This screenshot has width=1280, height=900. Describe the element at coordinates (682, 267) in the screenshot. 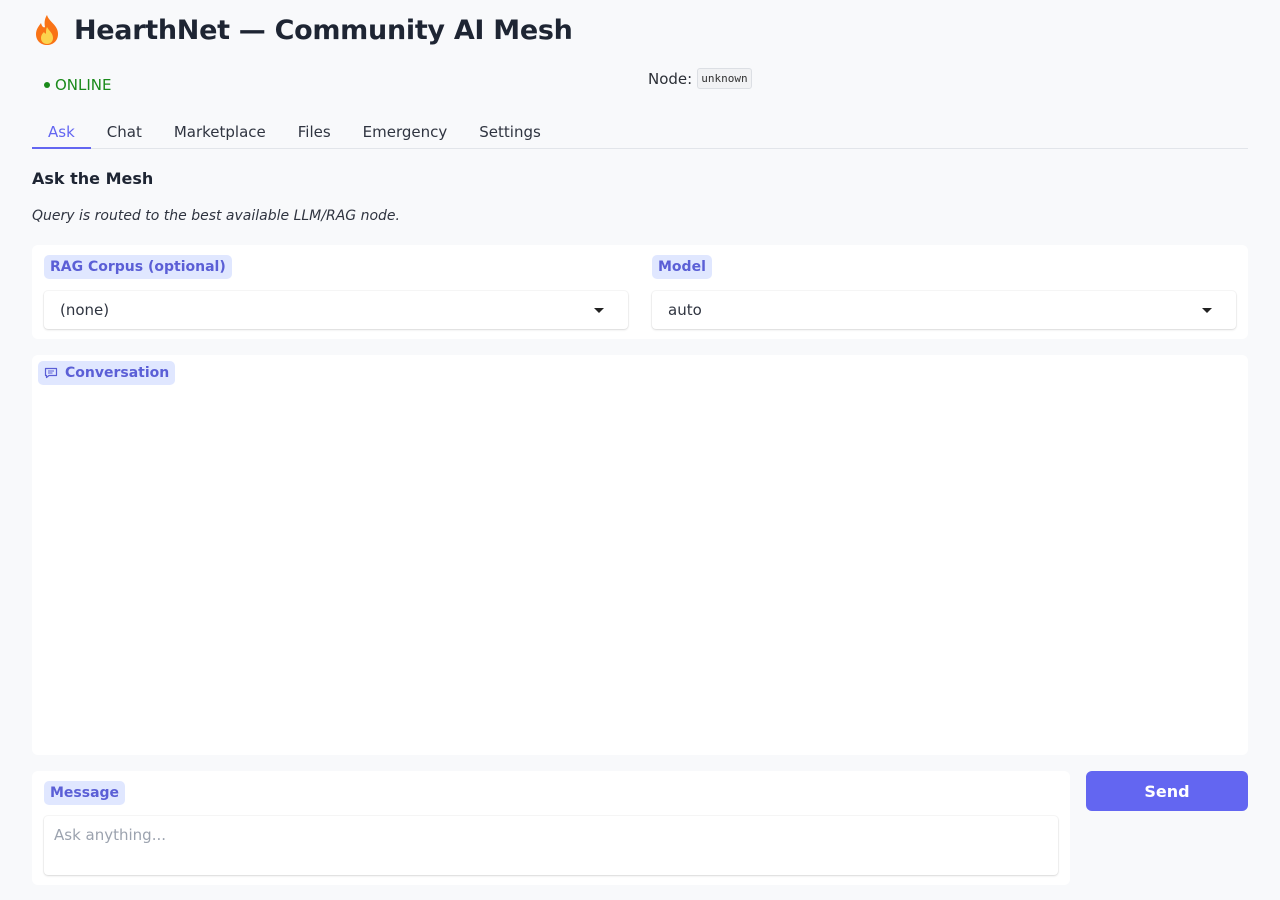

I see `model-label: Model` at that location.